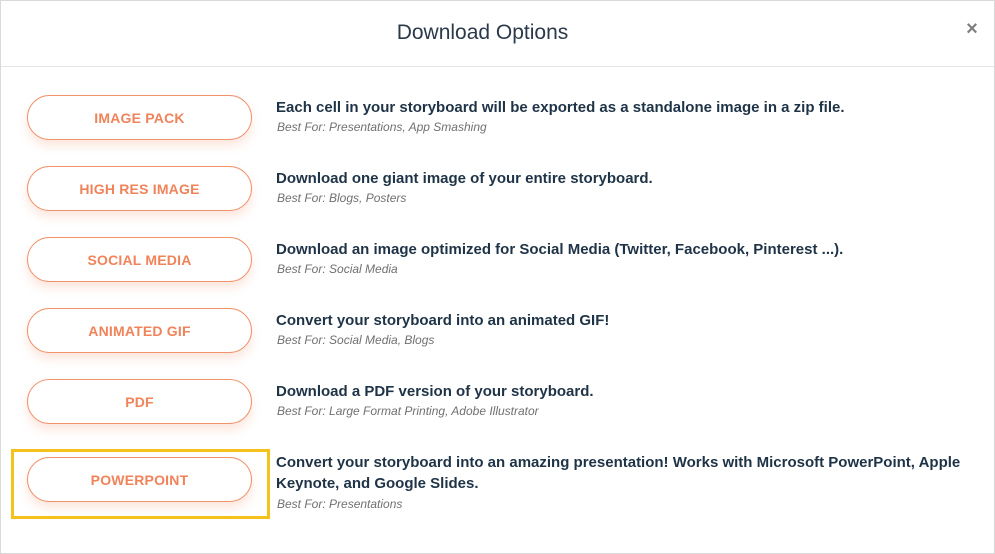 The width and height of the screenshot is (995, 554). I want to click on close-icon: ×, so click(972, 29).